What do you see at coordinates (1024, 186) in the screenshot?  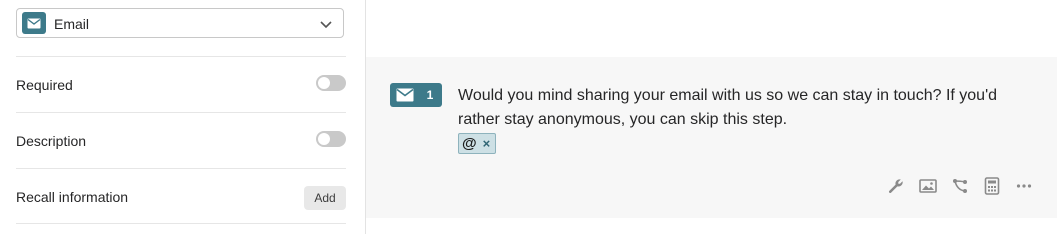 I see `more-icon` at bounding box center [1024, 186].